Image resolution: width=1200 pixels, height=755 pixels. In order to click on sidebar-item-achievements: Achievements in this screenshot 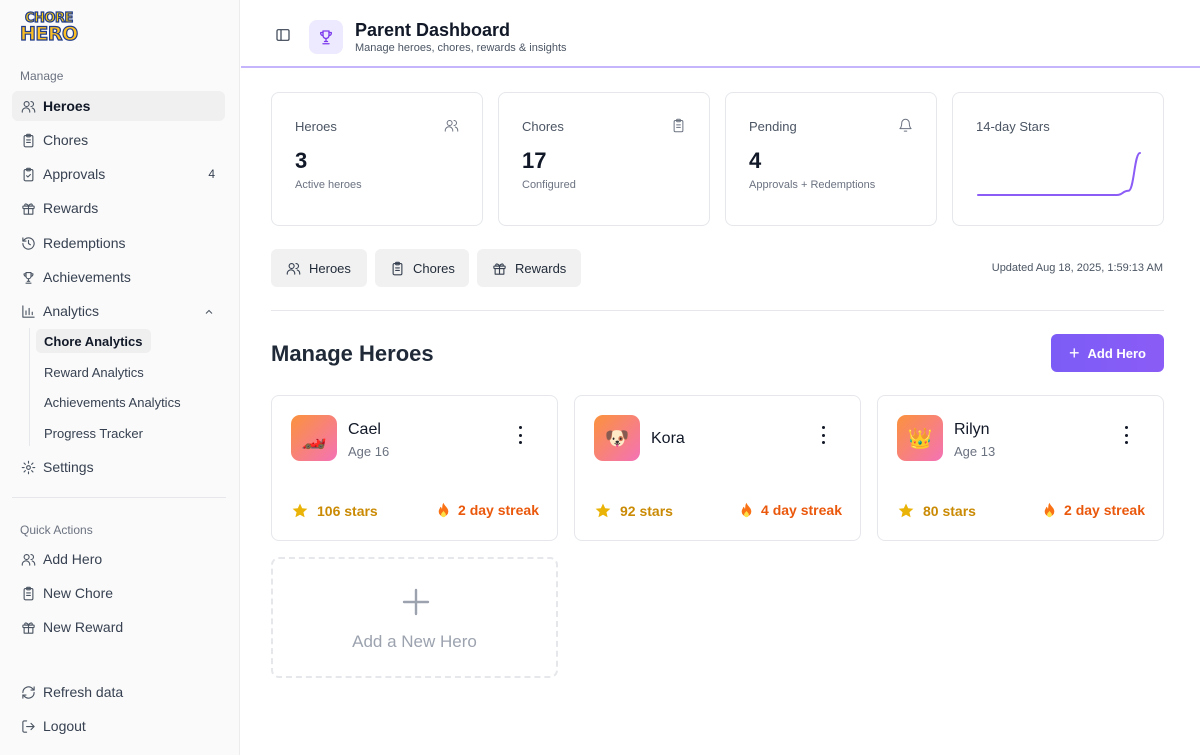, I will do `click(118, 277)`.